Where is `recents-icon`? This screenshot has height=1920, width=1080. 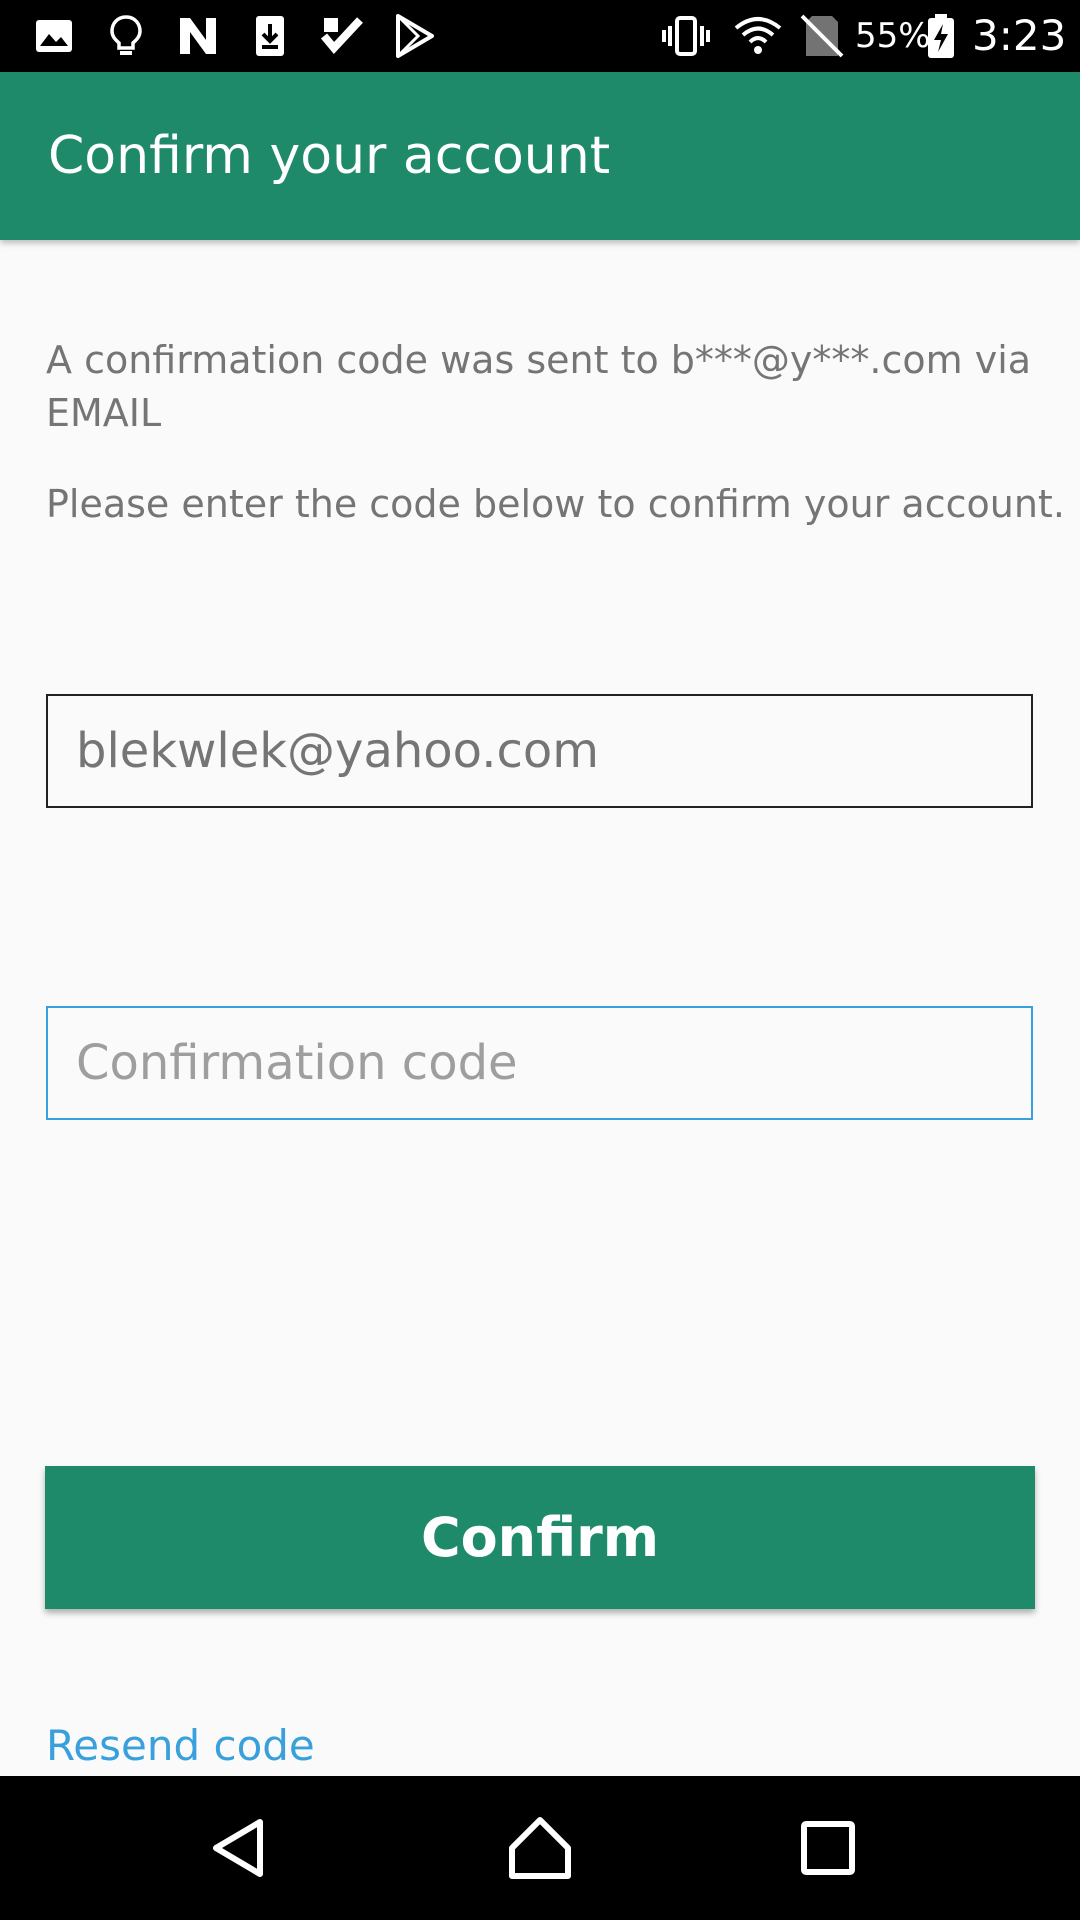
recents-icon is located at coordinates (828, 1848).